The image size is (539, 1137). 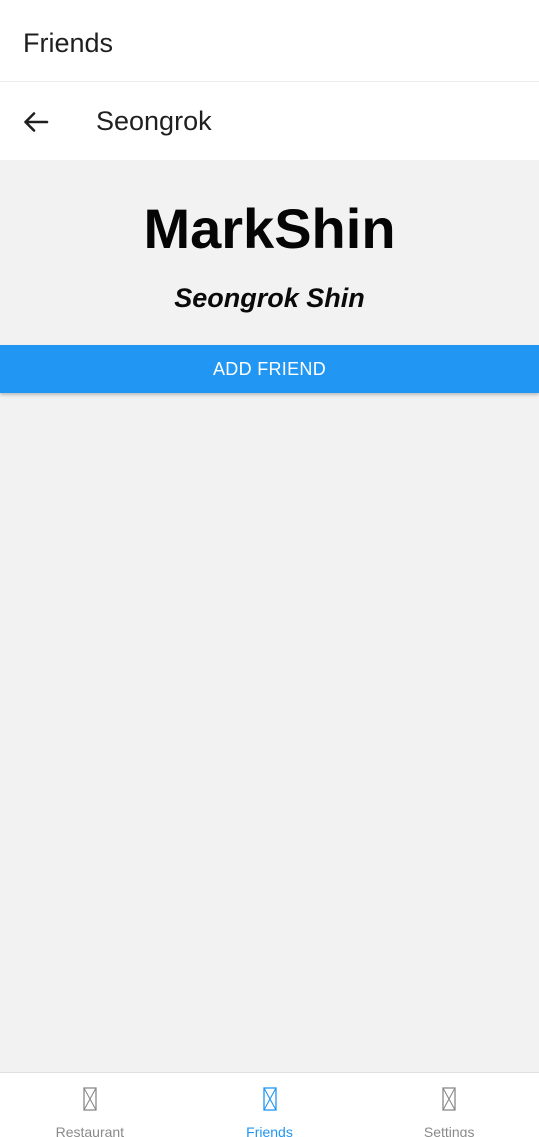 I want to click on nav-item-settings: Settings, so click(x=449, y=1105).